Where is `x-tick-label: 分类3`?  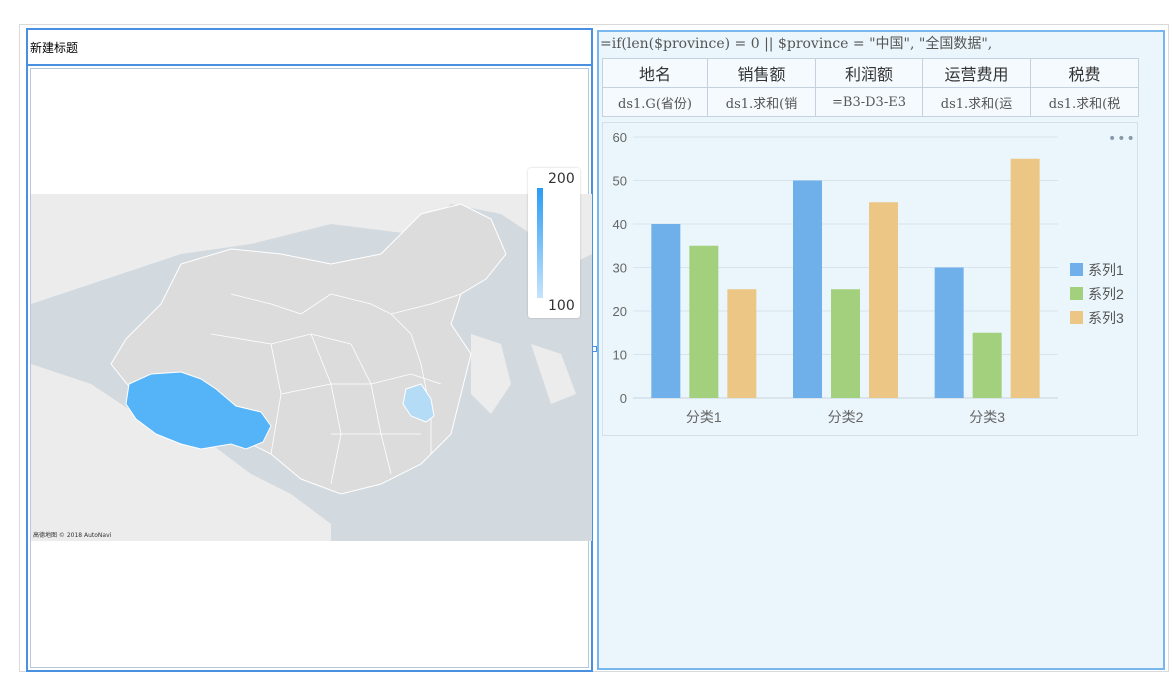 x-tick-label: 分类3 is located at coordinates (987, 417).